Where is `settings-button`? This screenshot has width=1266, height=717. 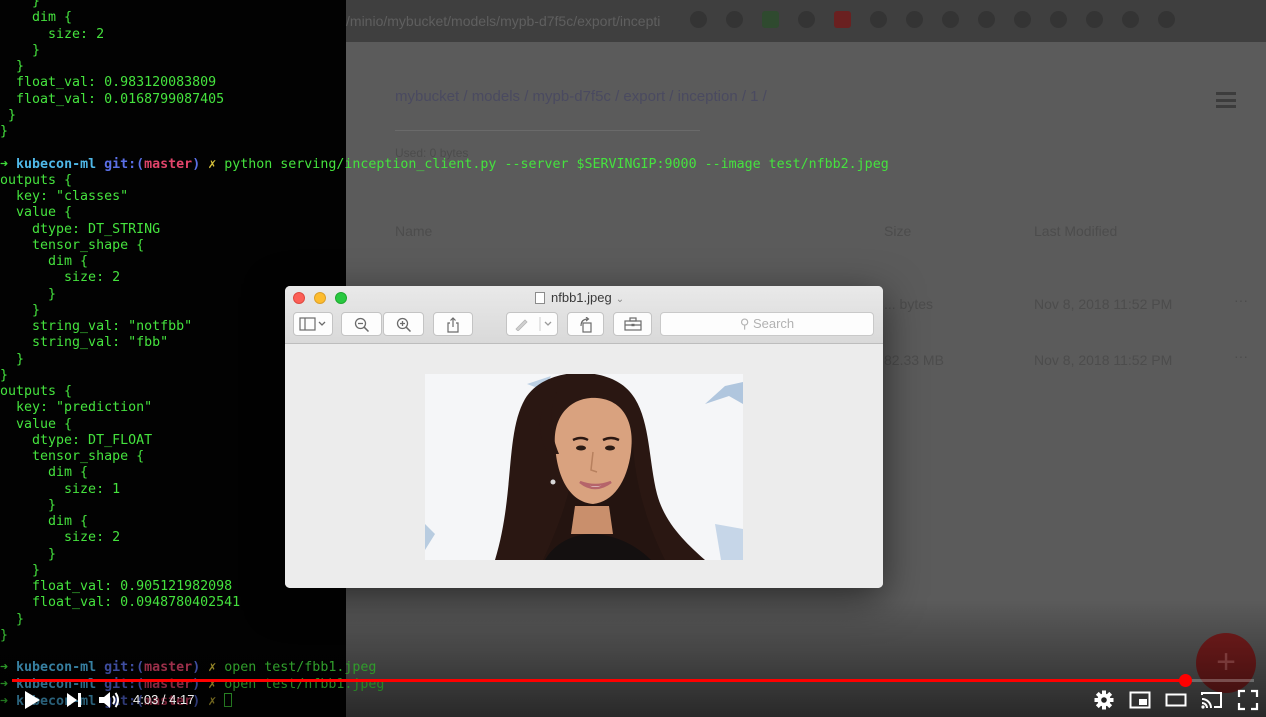
settings-button is located at coordinates (1104, 700).